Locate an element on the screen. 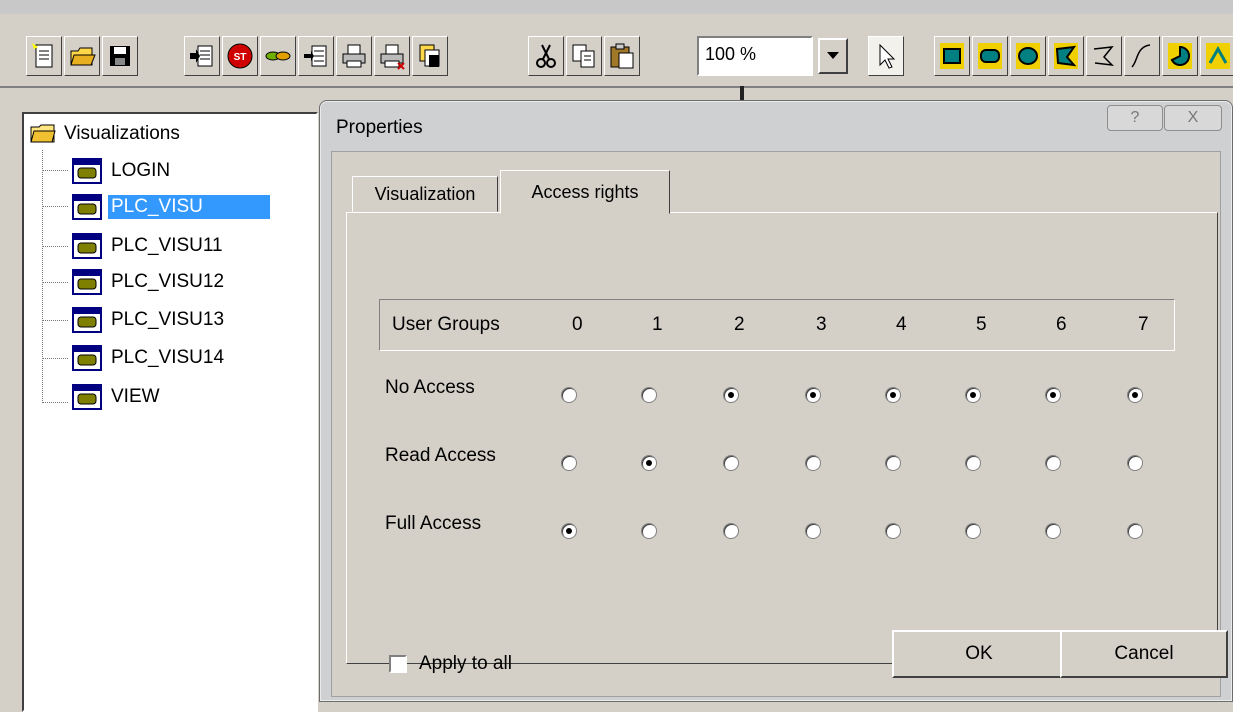 This screenshot has width=1233, height=712. copy-icon is located at coordinates (584, 56).